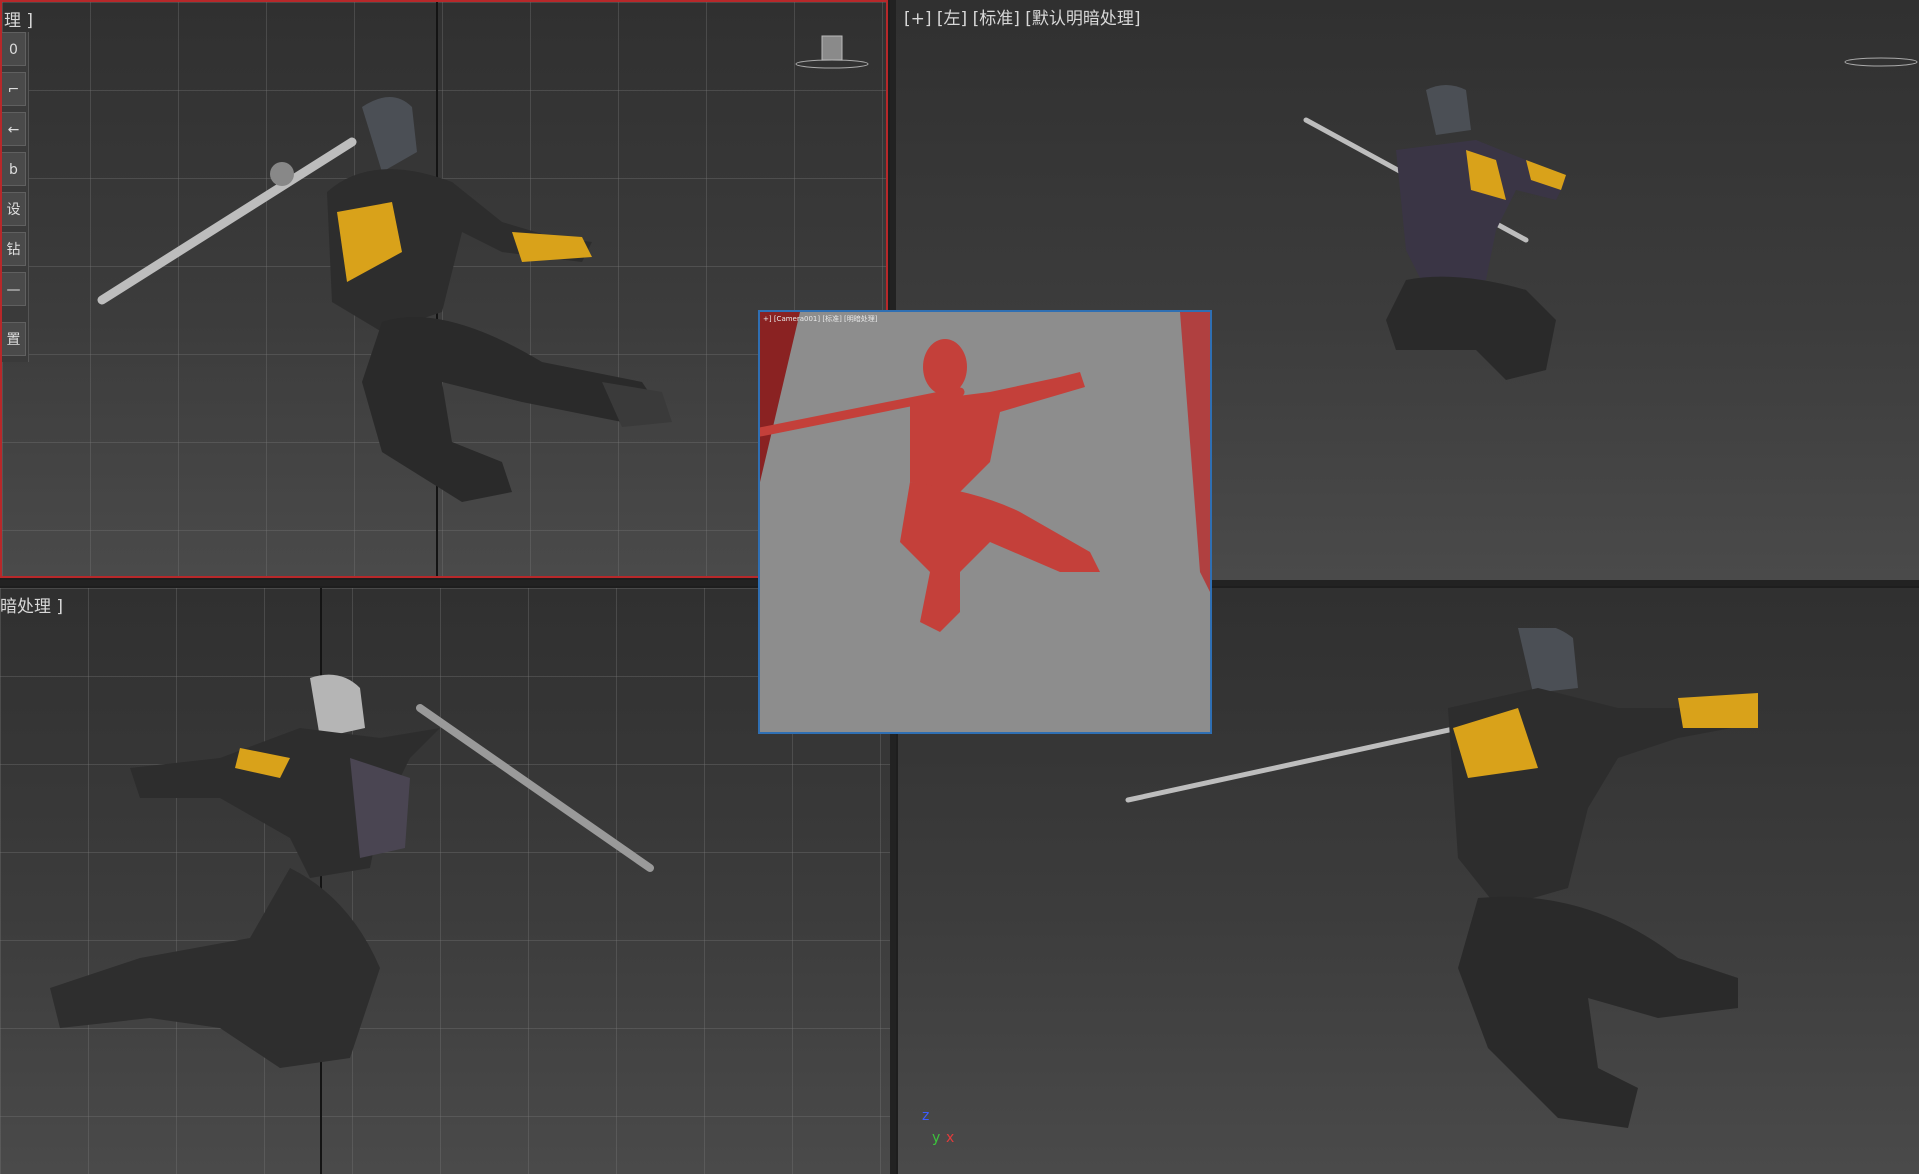 The image size is (1919, 1174). I want to click on viewport-label: [+] [左] [标准] [默认明暗处理], so click(1022, 16).